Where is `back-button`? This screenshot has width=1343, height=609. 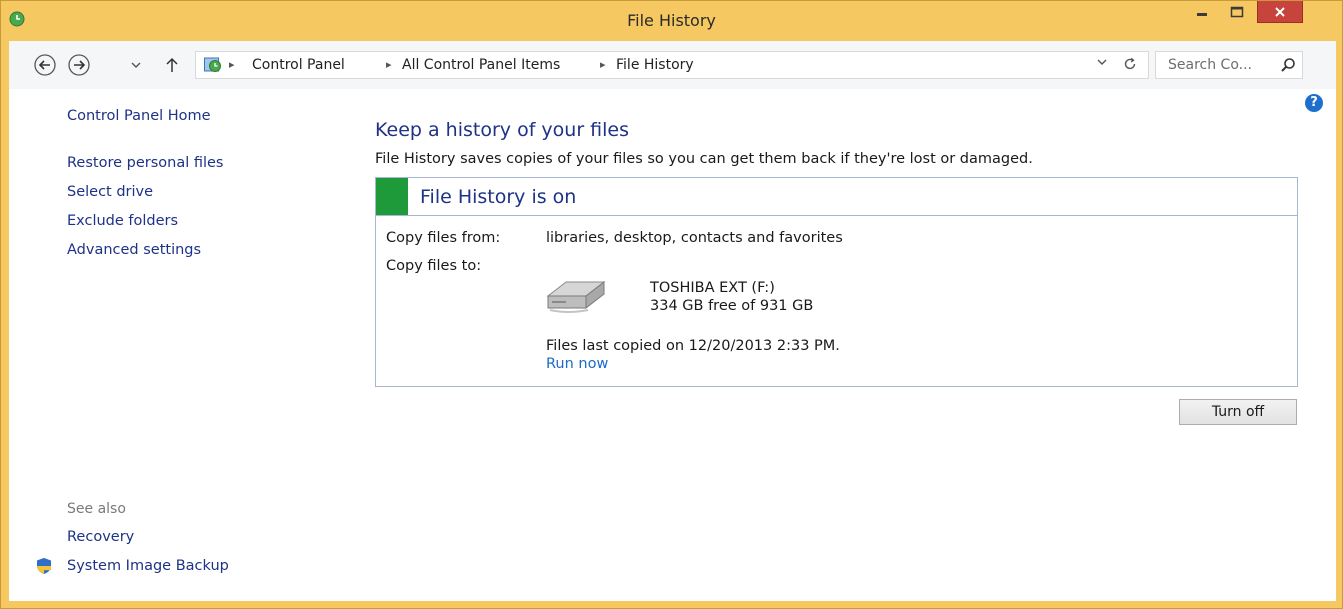 back-button is located at coordinates (45, 65).